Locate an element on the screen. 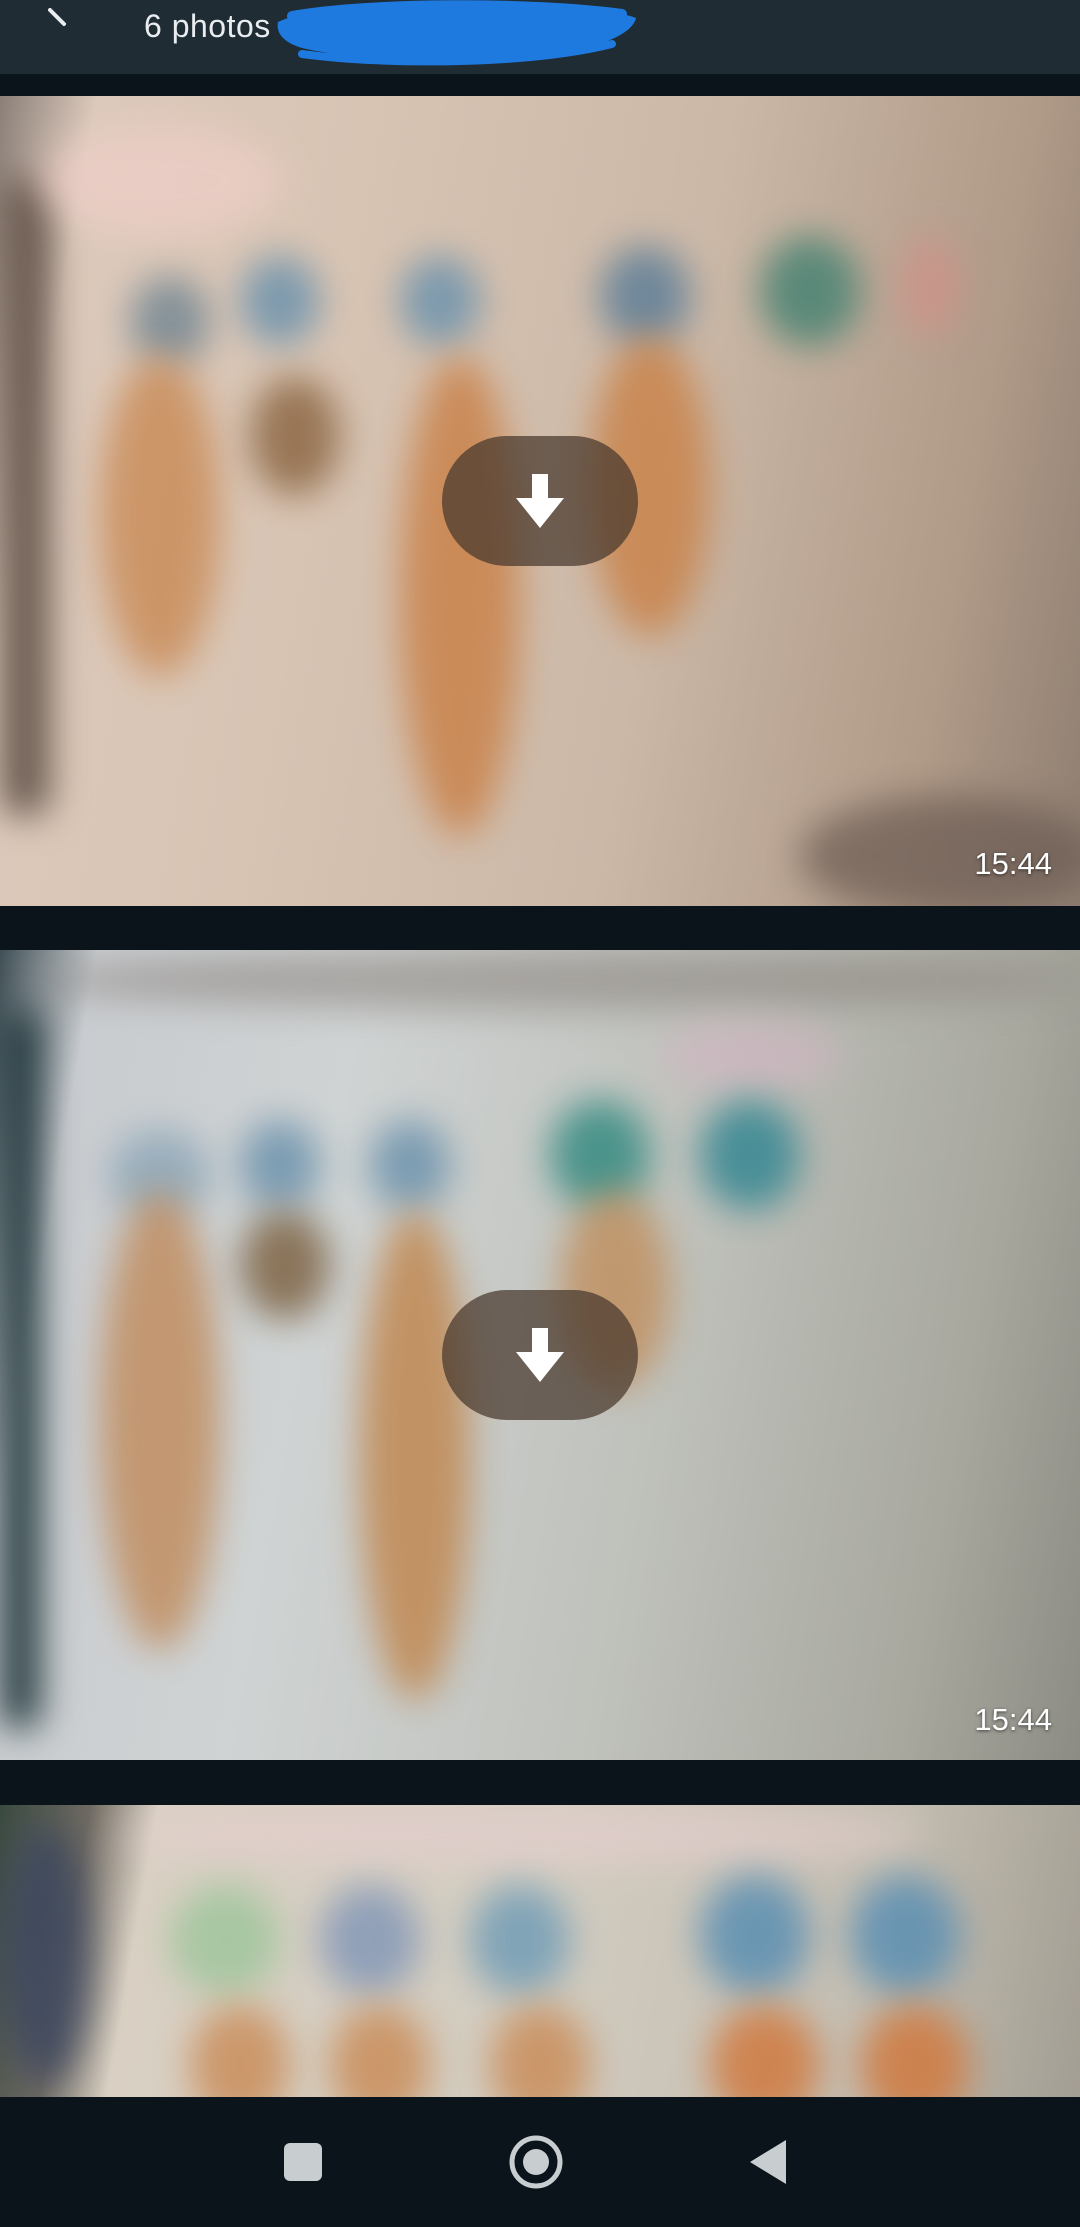 The width and height of the screenshot is (1080, 2227). home-button is located at coordinates (536, 2162).